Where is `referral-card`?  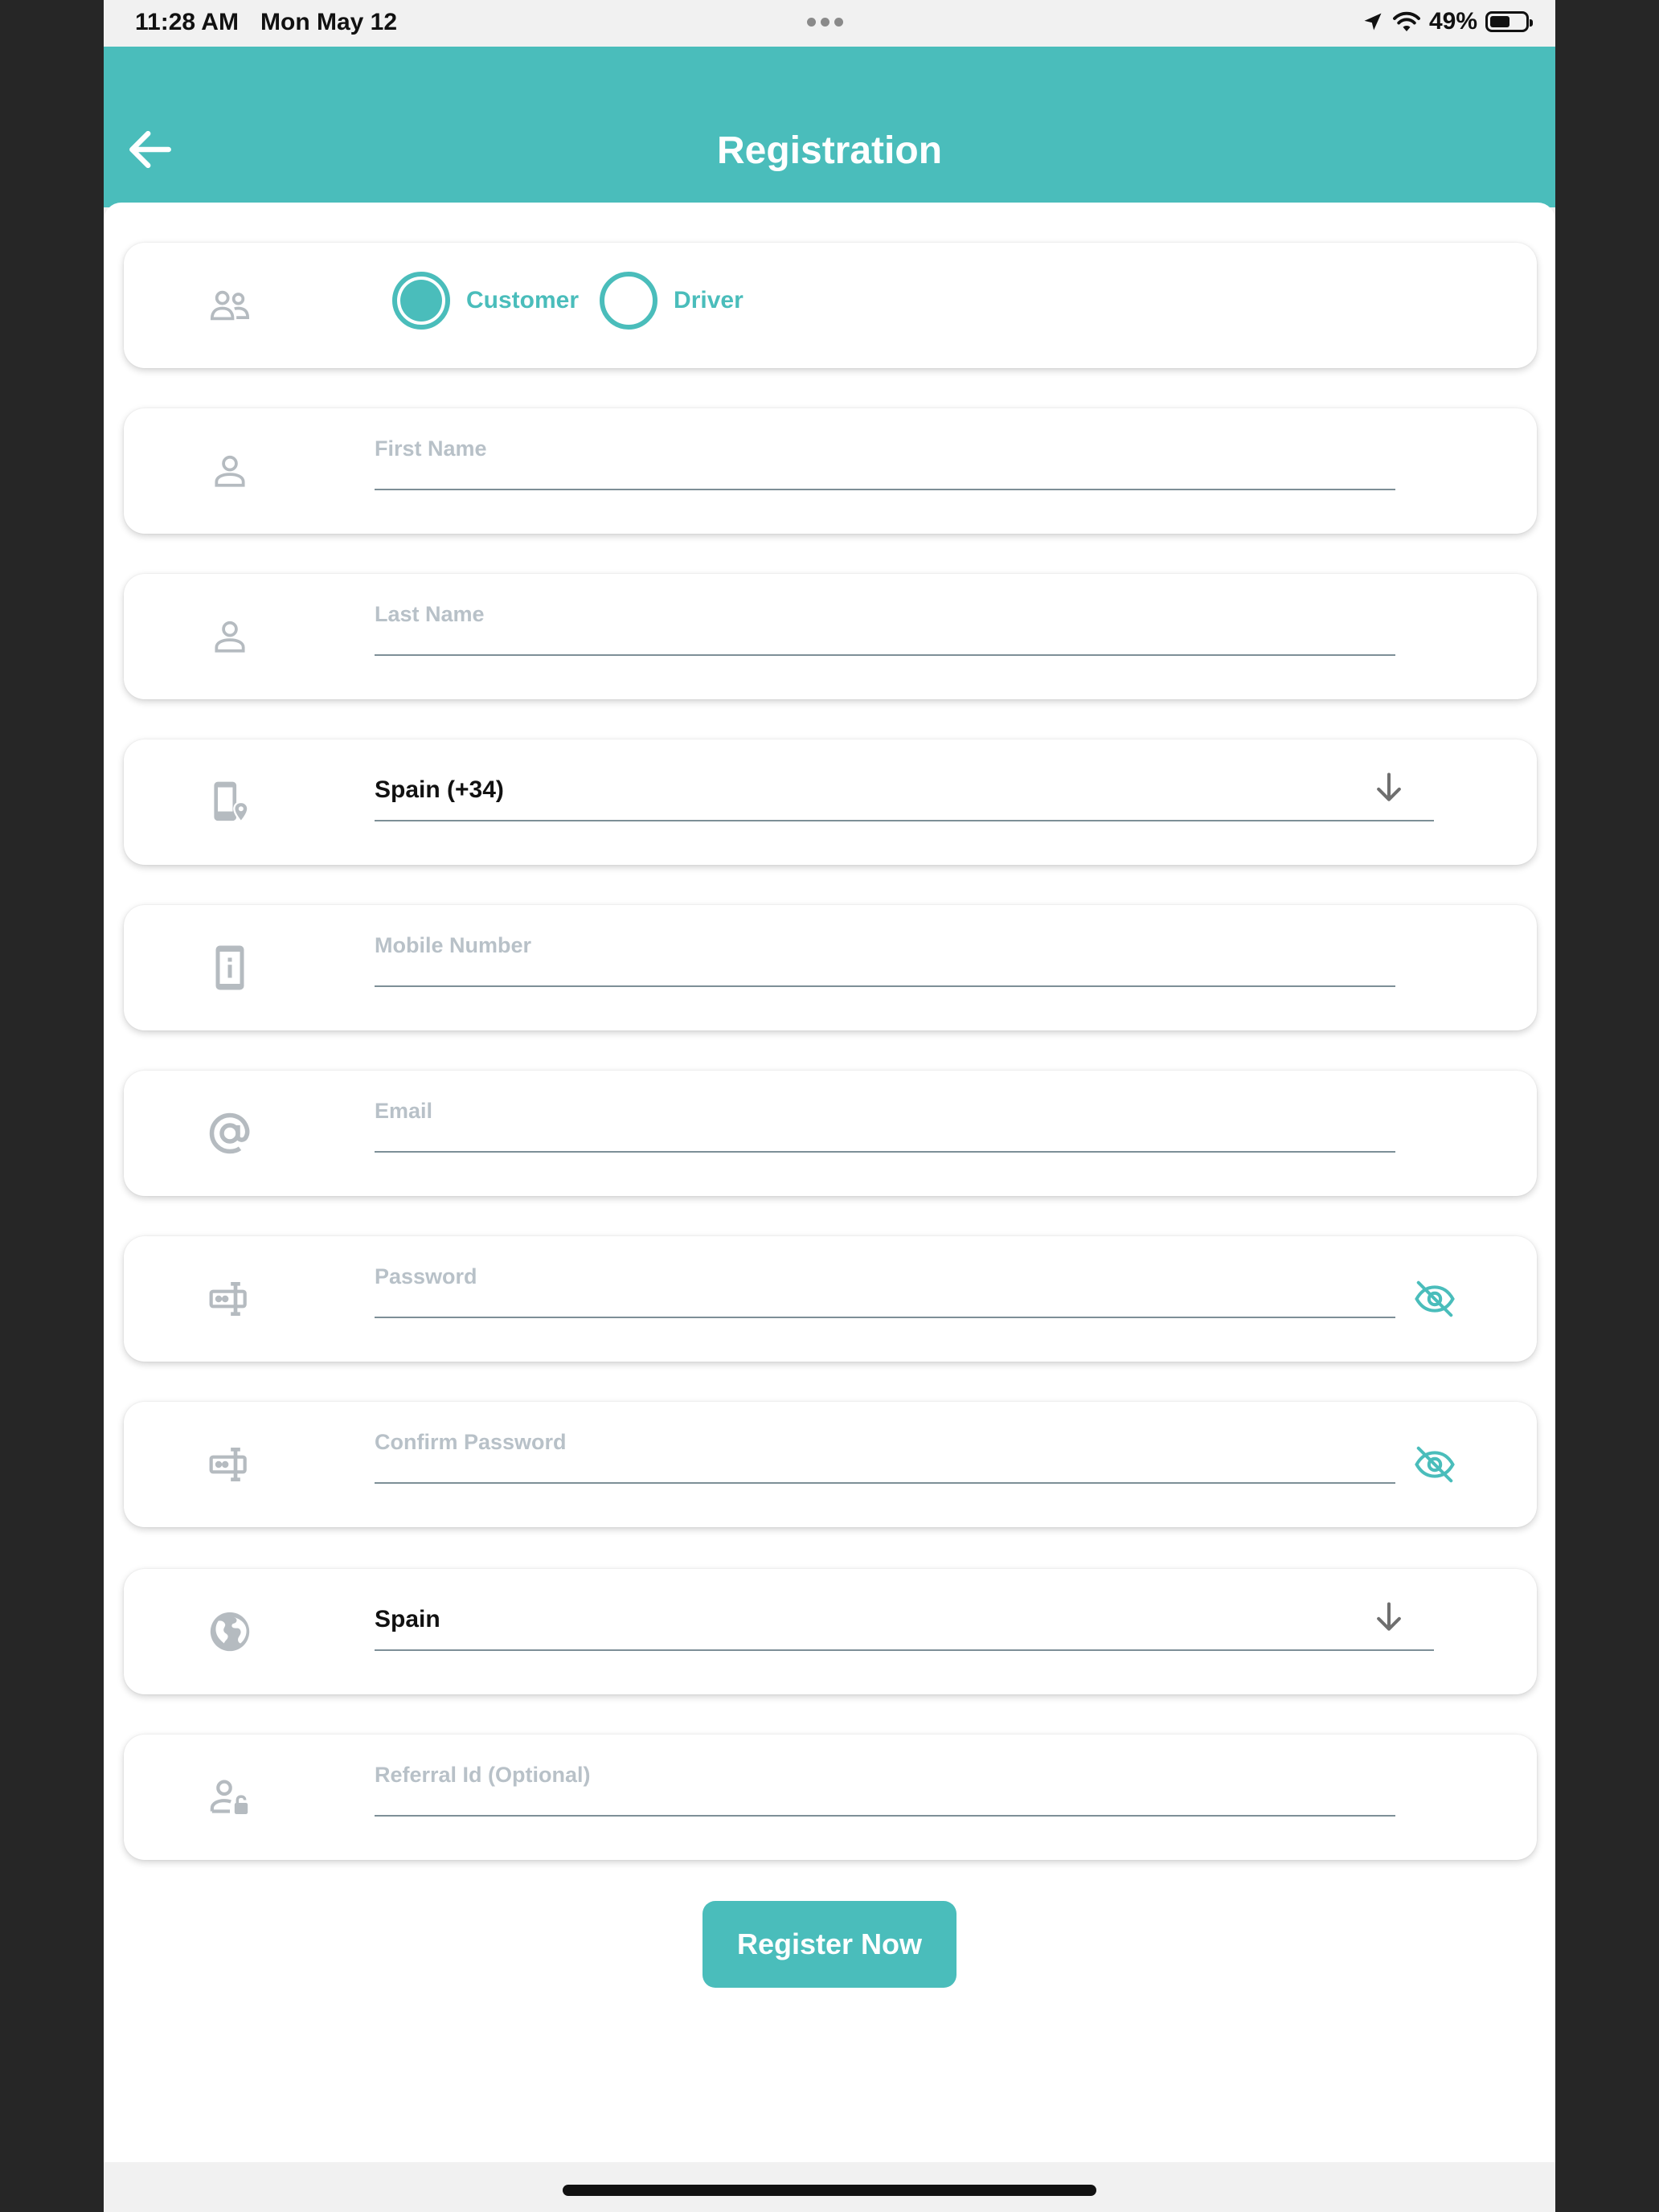 referral-card is located at coordinates (830, 1797).